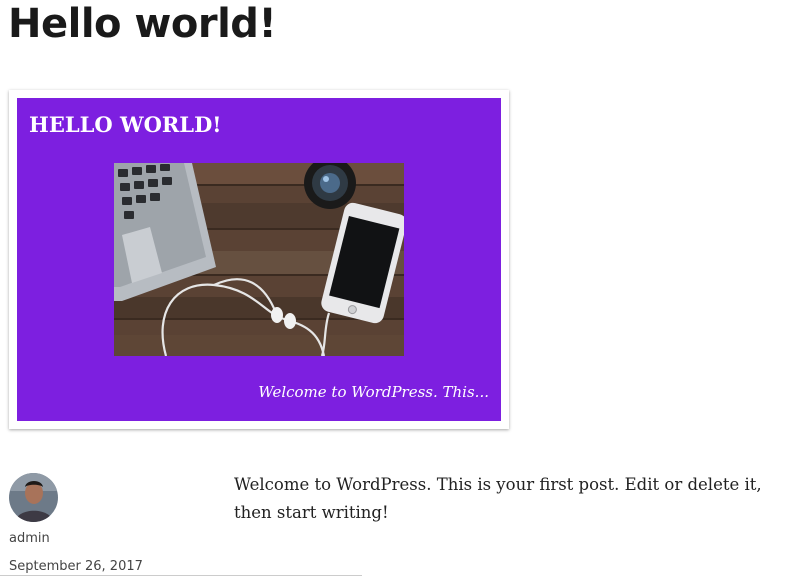 The height and width of the screenshot is (576, 794). I want to click on post-title: Hello world!, so click(142, 24).